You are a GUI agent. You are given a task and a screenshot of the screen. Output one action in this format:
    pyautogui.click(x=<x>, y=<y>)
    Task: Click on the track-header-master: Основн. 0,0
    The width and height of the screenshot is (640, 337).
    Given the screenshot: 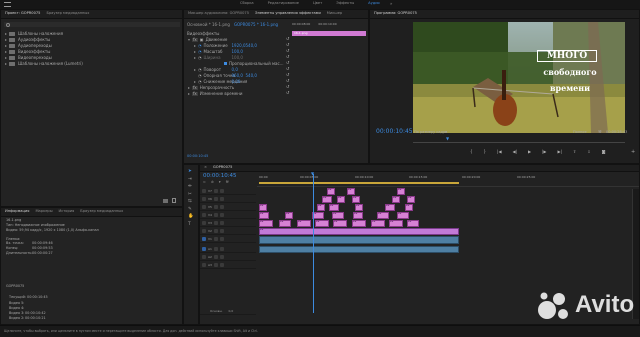 What is the action you would take?
    pyautogui.click(x=228, y=311)
    